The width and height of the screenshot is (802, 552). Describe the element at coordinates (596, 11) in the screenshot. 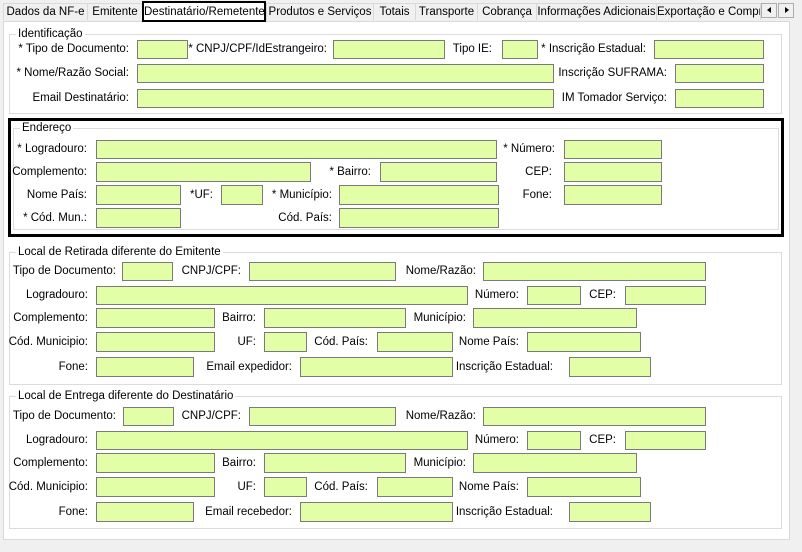

I see `tab-7: Informações Adicionais` at that location.